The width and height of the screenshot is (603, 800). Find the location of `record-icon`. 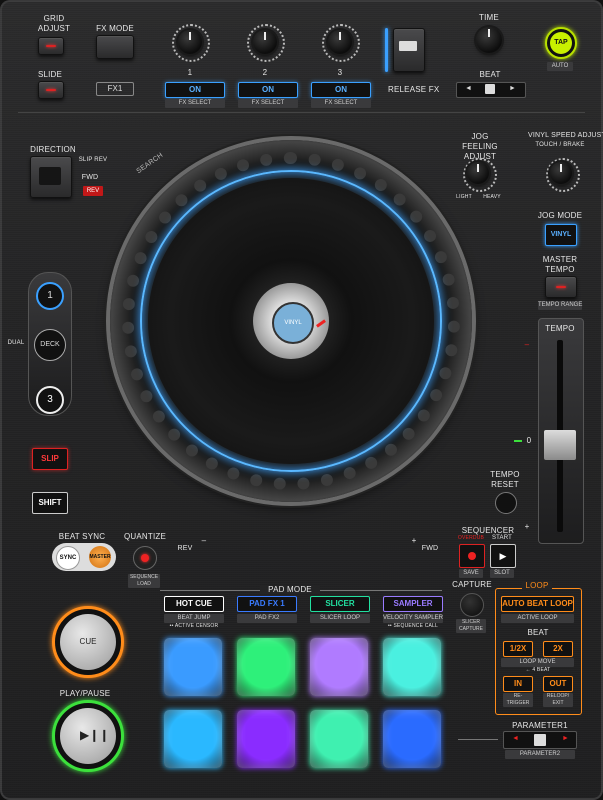

record-icon is located at coordinates (472, 556).